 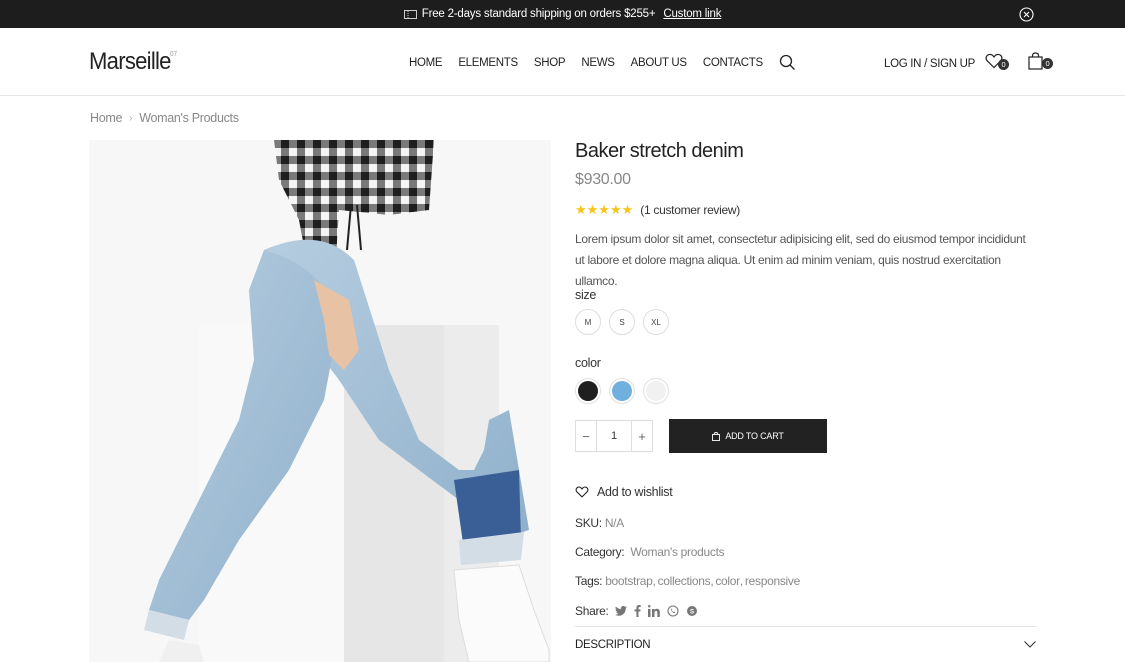 What do you see at coordinates (189, 118) in the screenshot?
I see `breadcrumb-category: Woman's Products` at bounding box center [189, 118].